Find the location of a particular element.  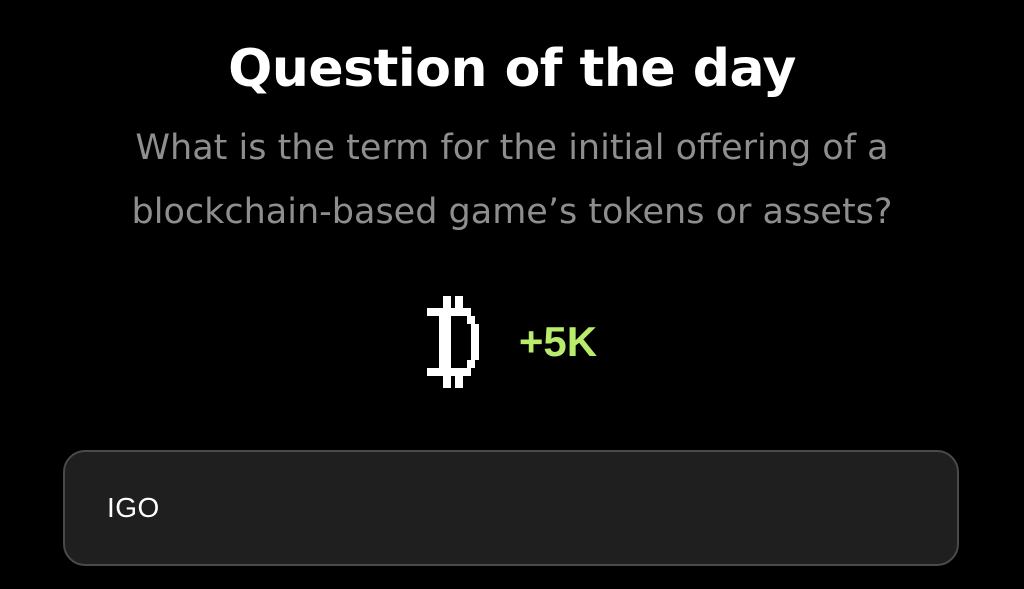

answer-option-label: IGO is located at coordinates (133, 507).